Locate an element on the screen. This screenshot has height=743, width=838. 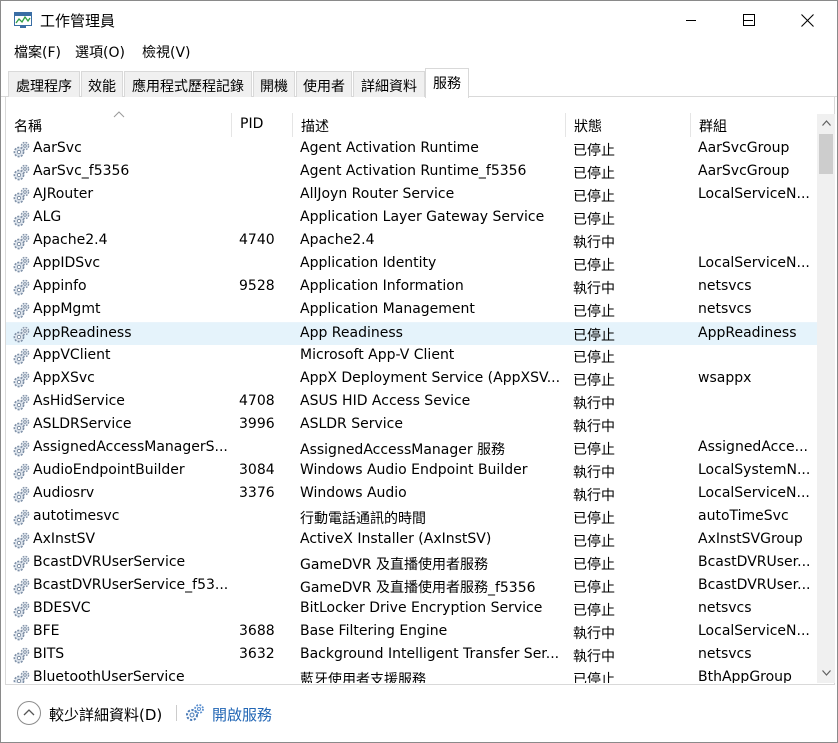
maximize-button is located at coordinates (749, 20).